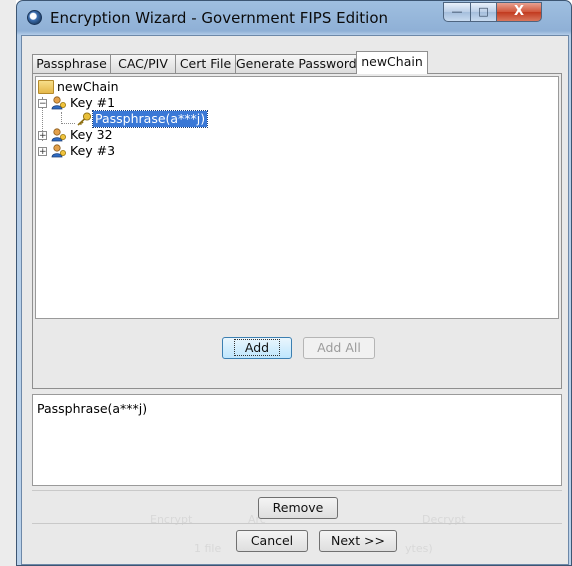  I want to click on ghost-file-count: 1 file, so click(208, 548).